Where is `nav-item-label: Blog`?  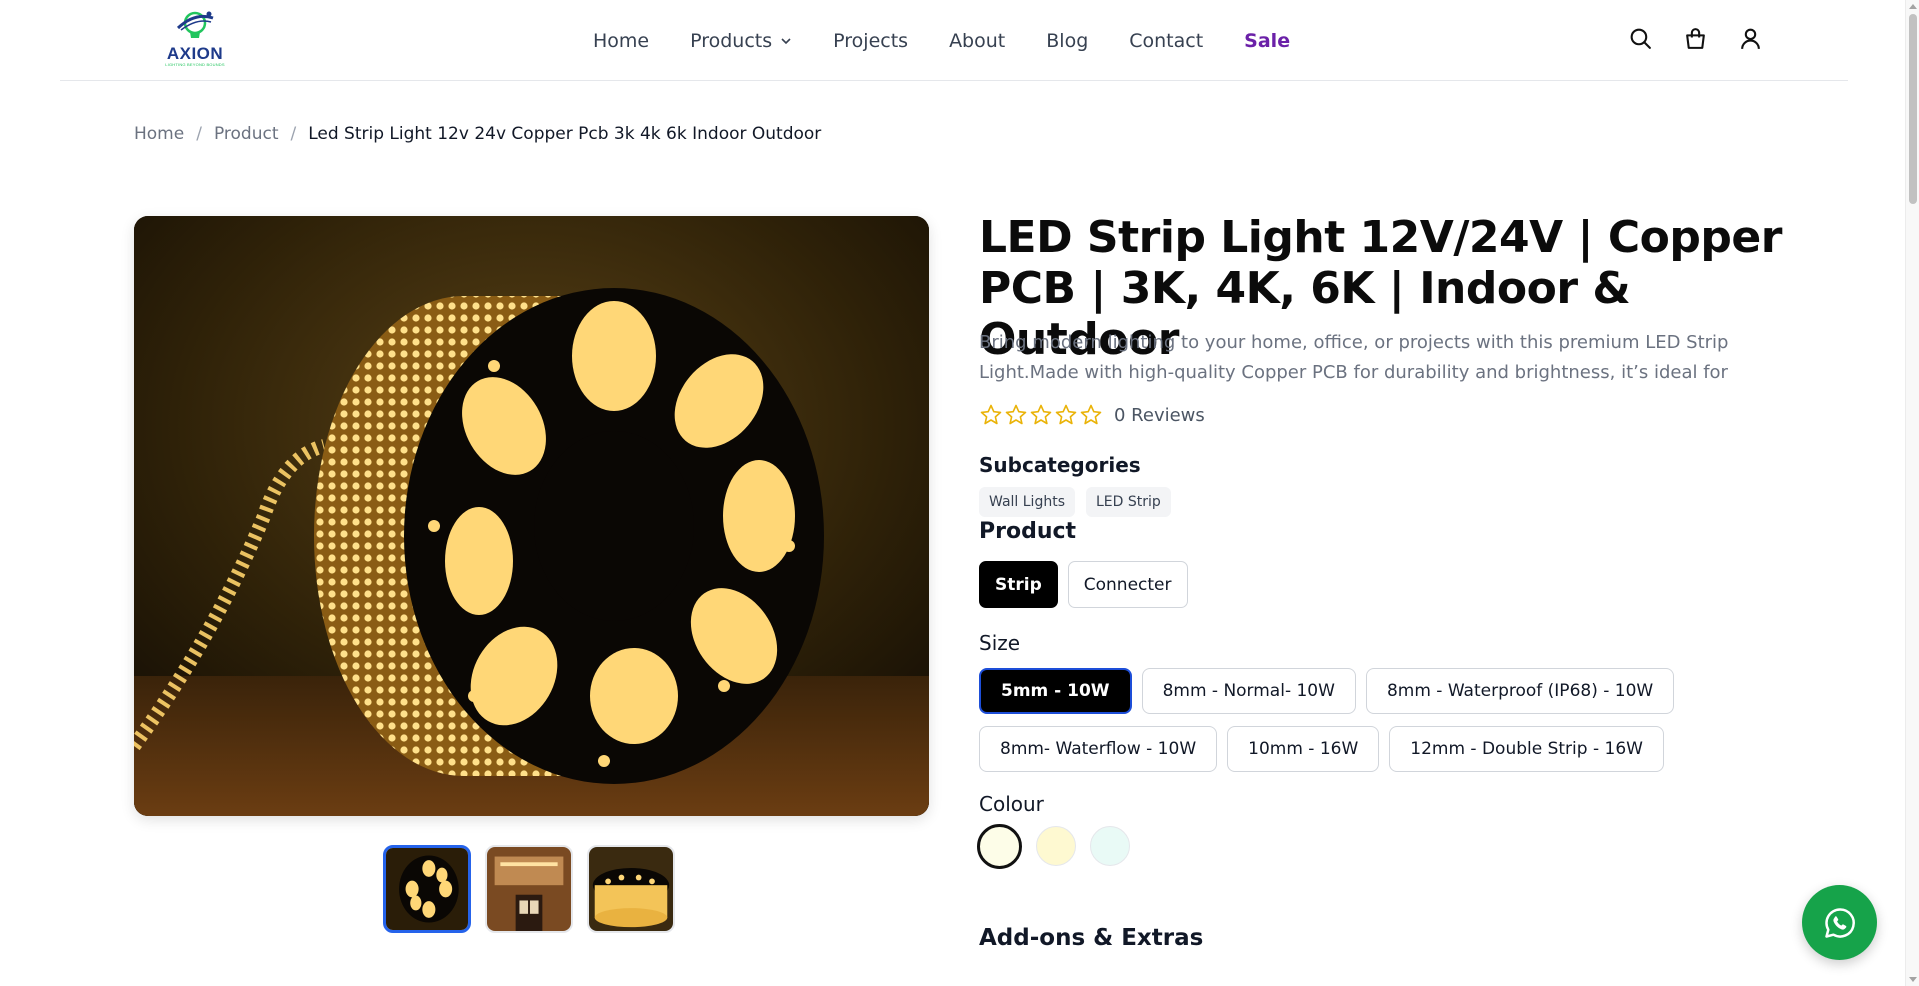 nav-item-label: Blog is located at coordinates (1067, 40).